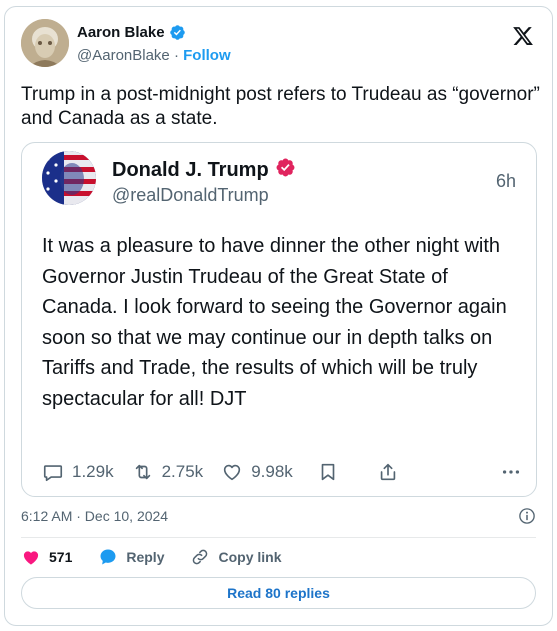 The width and height of the screenshot is (557, 631). What do you see at coordinates (207, 55) in the screenshot?
I see `follow-button: Follow` at bounding box center [207, 55].